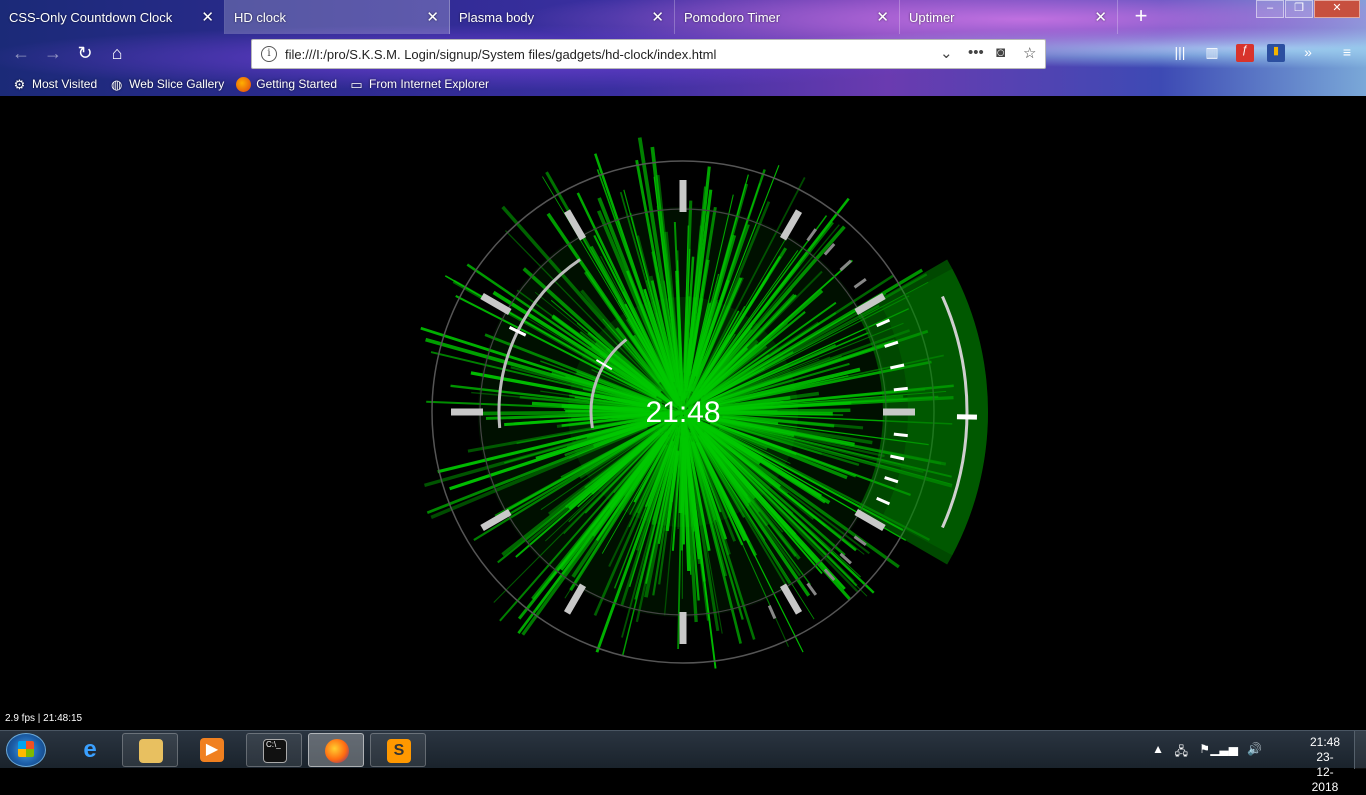 Image resolution: width=1366 pixels, height=795 pixels. What do you see at coordinates (356, 84) in the screenshot?
I see `folder-icon: ▭` at bounding box center [356, 84].